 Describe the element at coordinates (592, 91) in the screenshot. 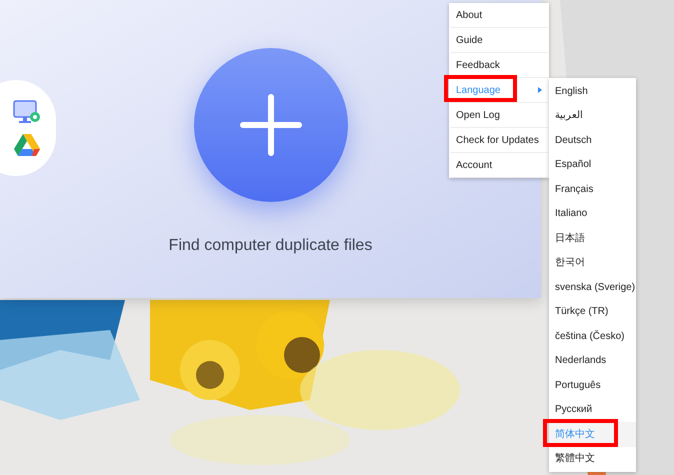

I see `submenu-item: English` at that location.